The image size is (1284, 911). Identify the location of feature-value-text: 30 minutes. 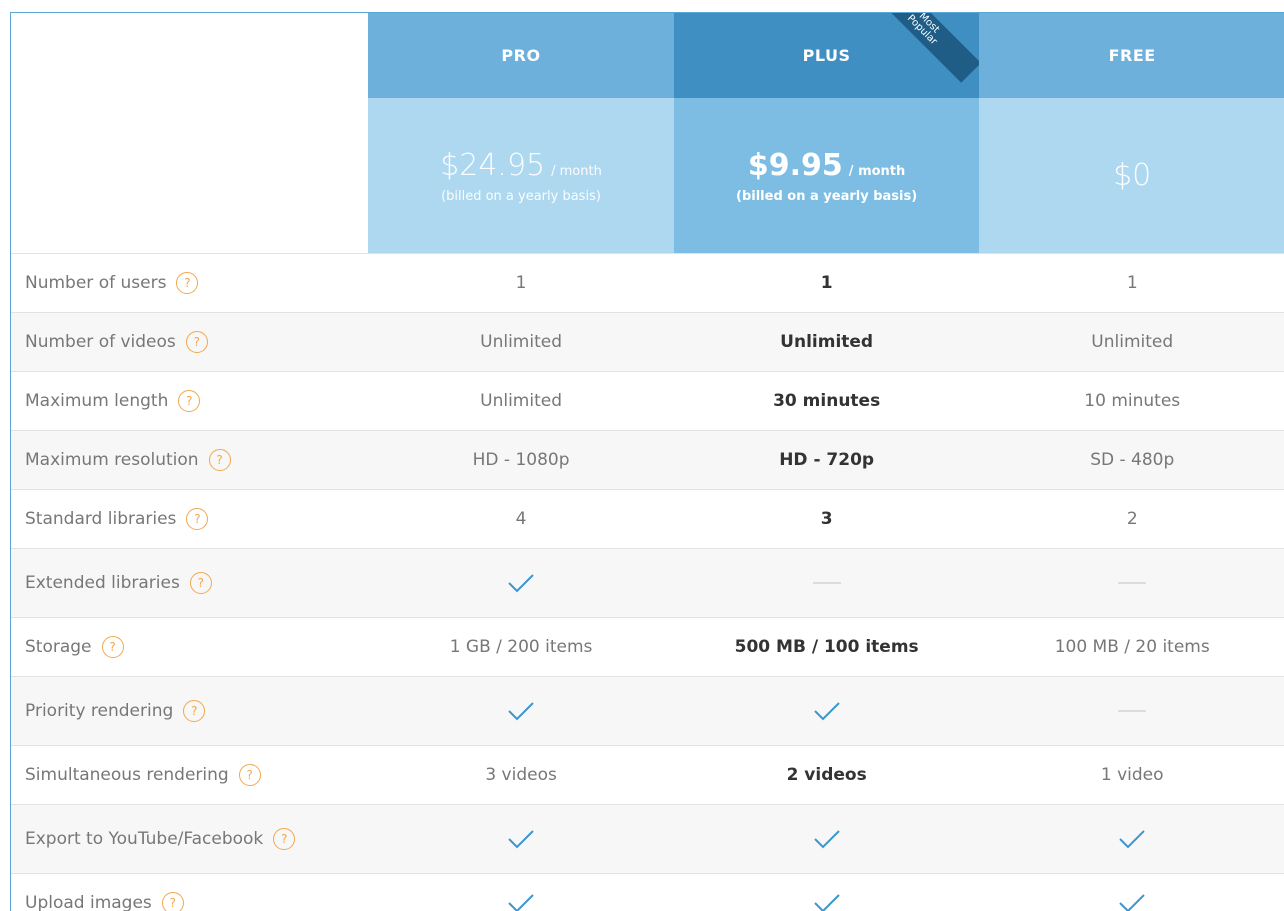
(827, 401).